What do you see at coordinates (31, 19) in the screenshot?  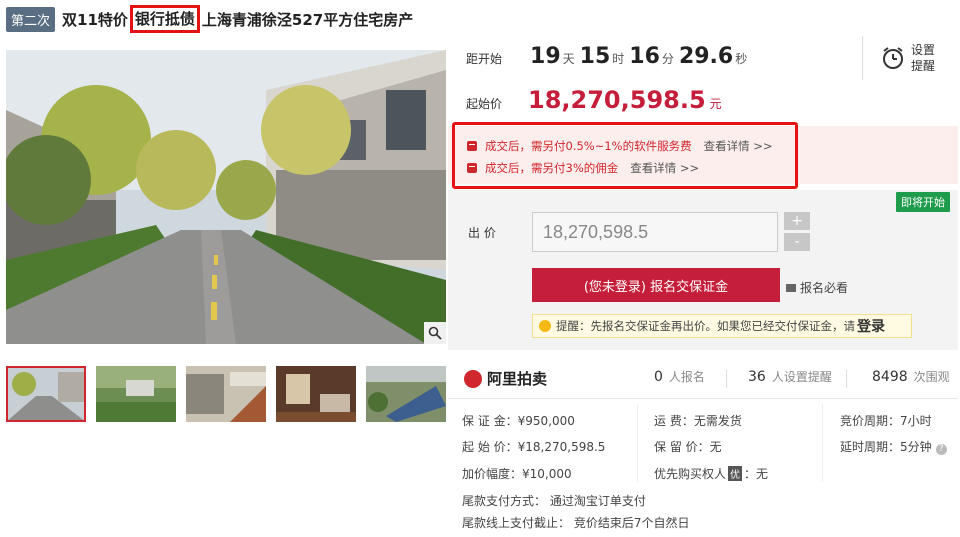 I see `round-badge: 第二次` at bounding box center [31, 19].